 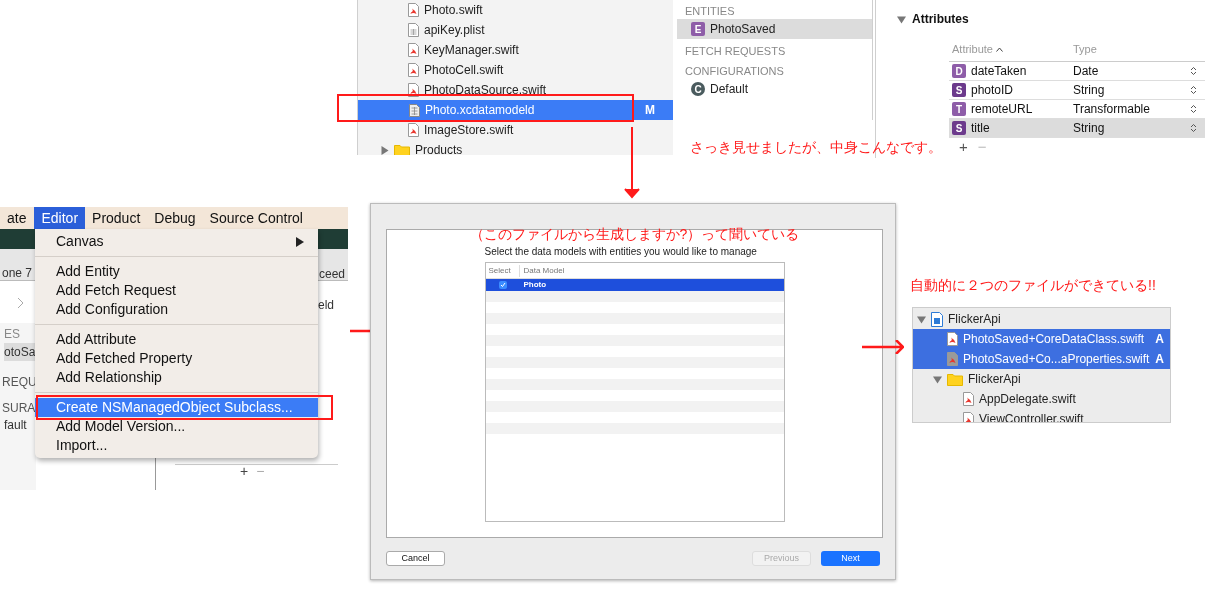 I want to click on file-row: KeyManager.swift, so click(x=515, y=50).